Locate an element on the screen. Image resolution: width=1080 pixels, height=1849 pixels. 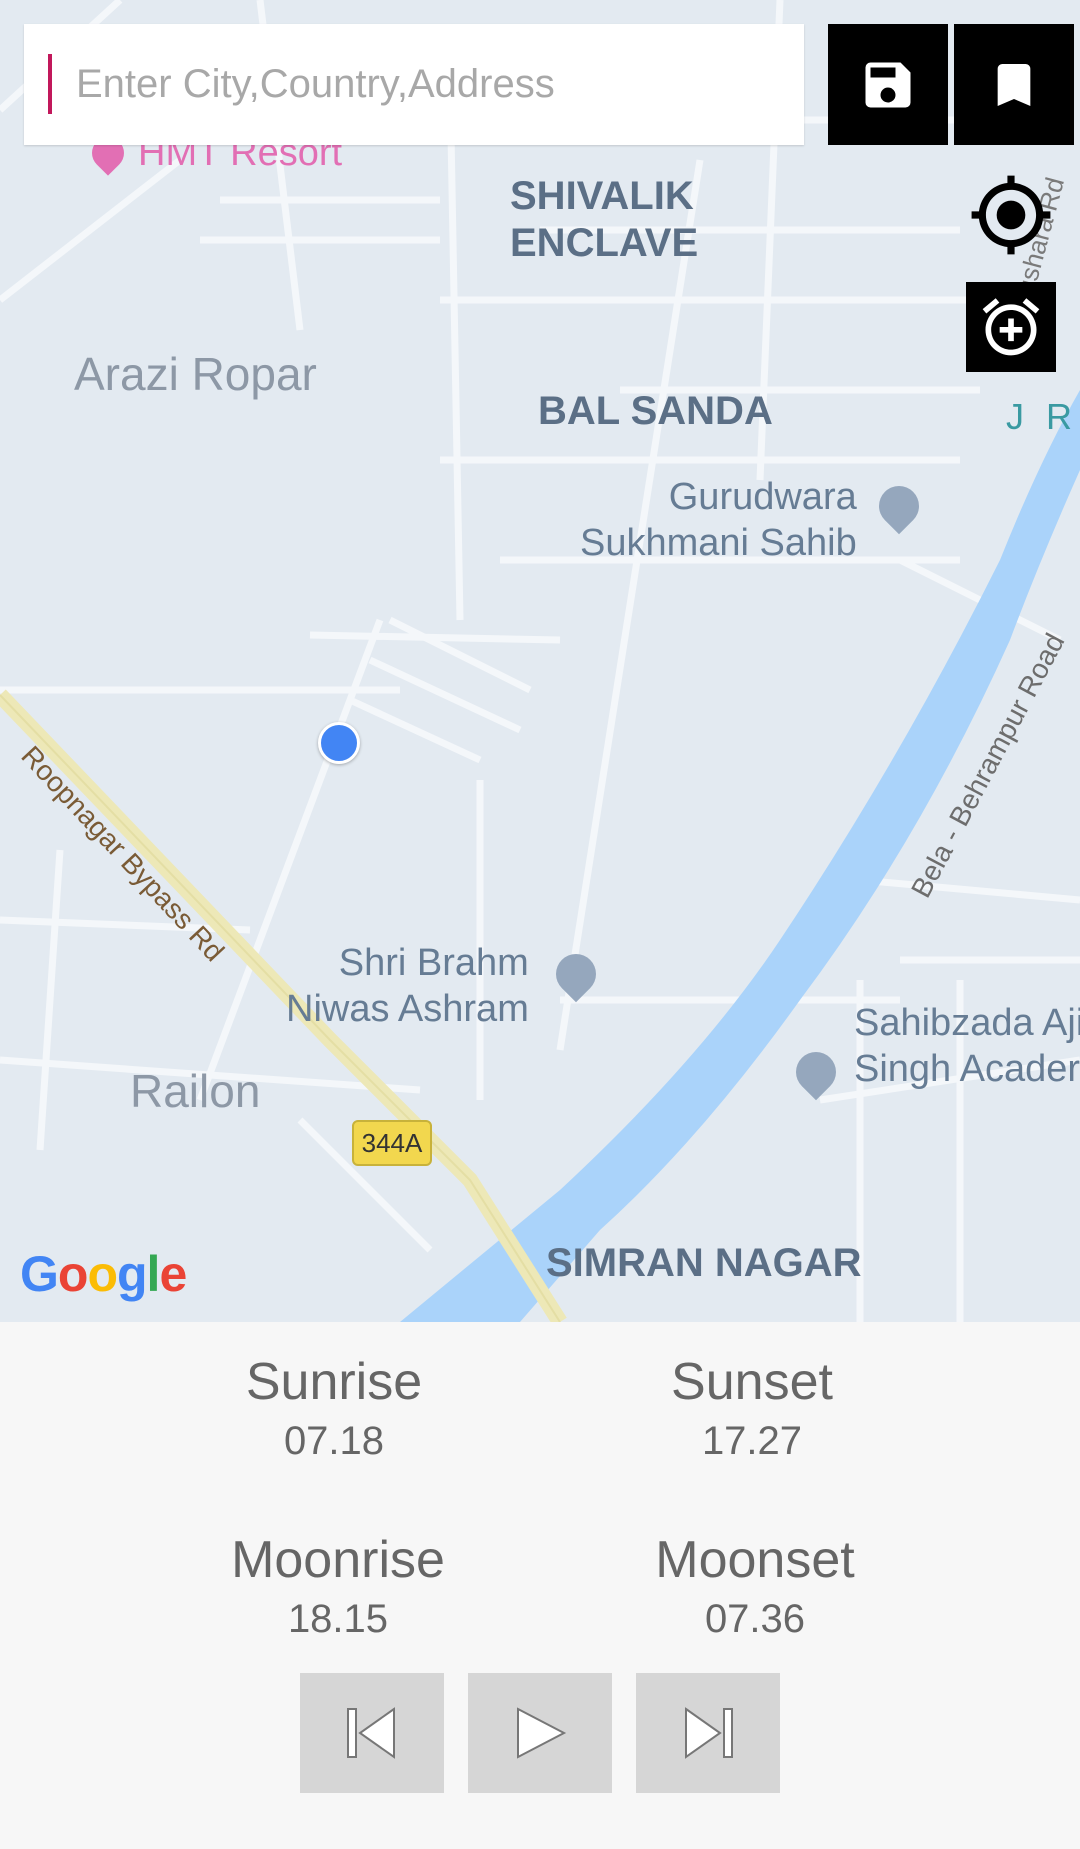
google-logo: Google is located at coordinates (103, 1274).